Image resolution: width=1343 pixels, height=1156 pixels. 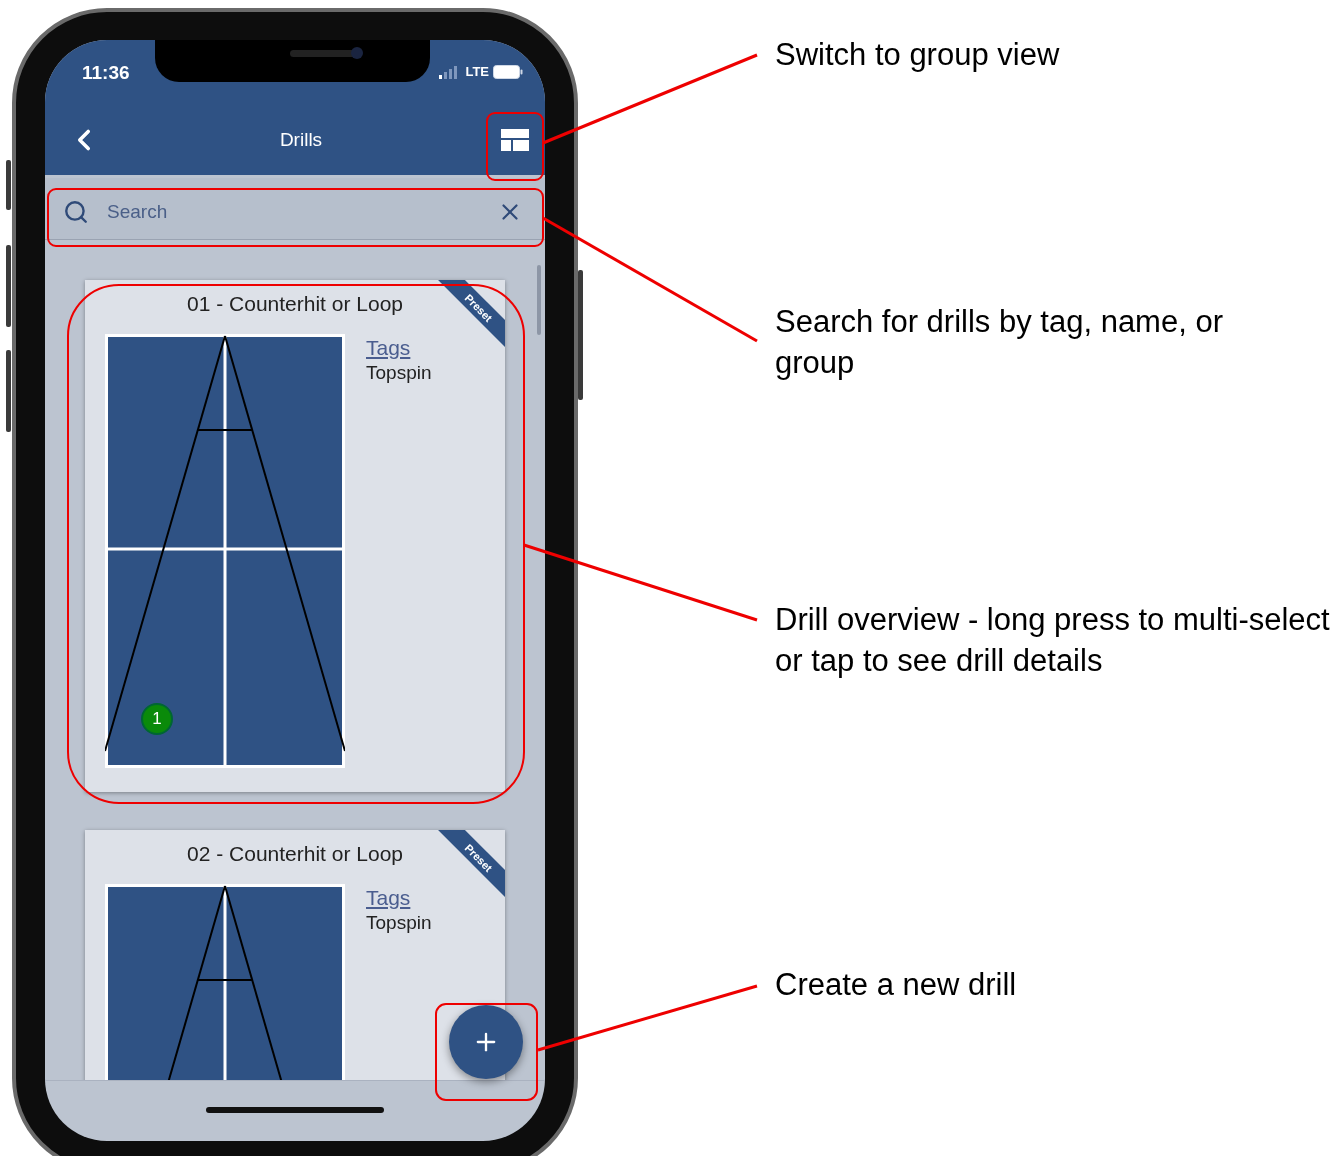 I want to click on search-icon, so click(x=76, y=211).